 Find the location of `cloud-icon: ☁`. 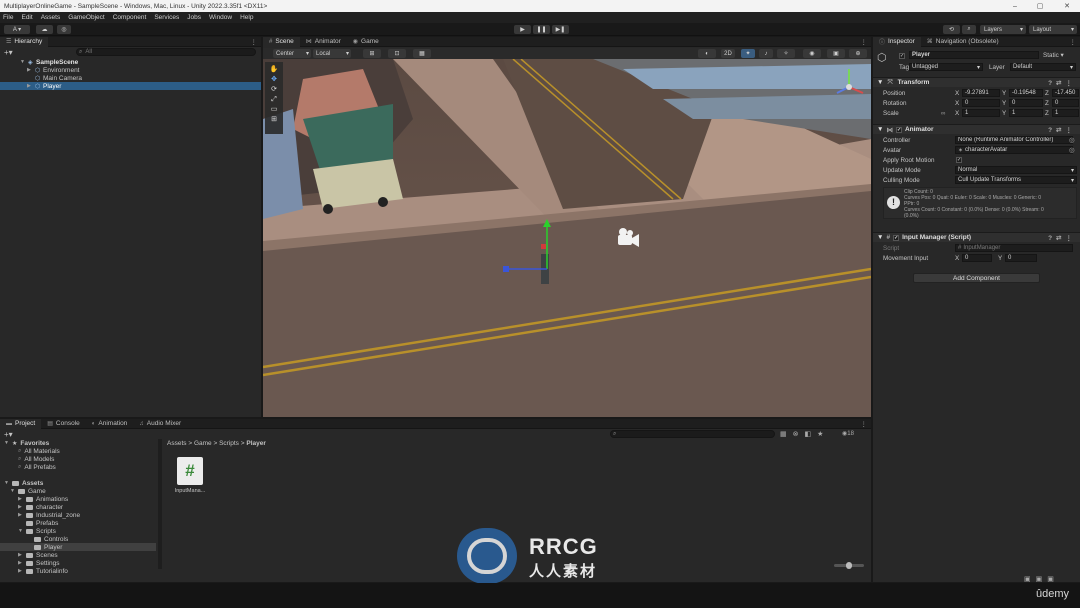

cloud-icon: ☁ is located at coordinates (44, 29).